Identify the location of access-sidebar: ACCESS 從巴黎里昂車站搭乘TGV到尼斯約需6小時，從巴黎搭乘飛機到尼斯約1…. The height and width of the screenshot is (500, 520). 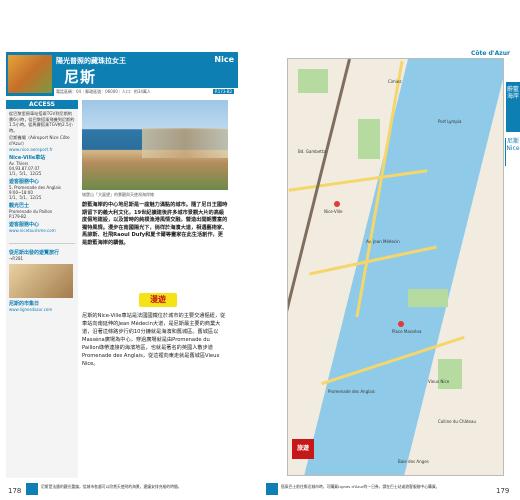
(42, 289).